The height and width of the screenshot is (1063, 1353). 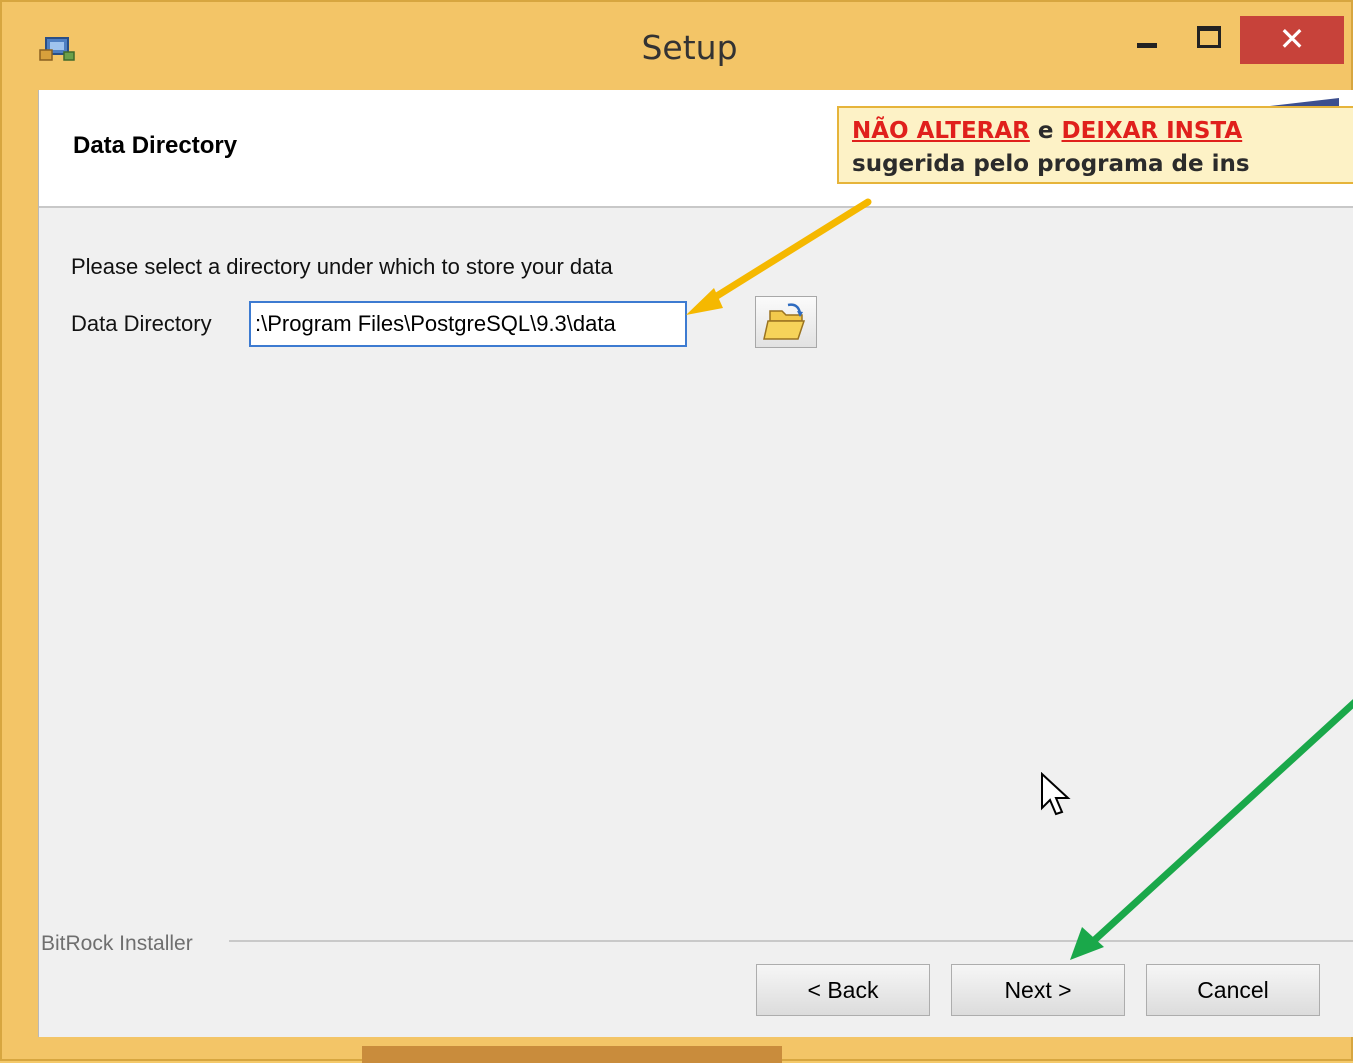 I want to click on close-icon: ✕, so click(x=1292, y=39).